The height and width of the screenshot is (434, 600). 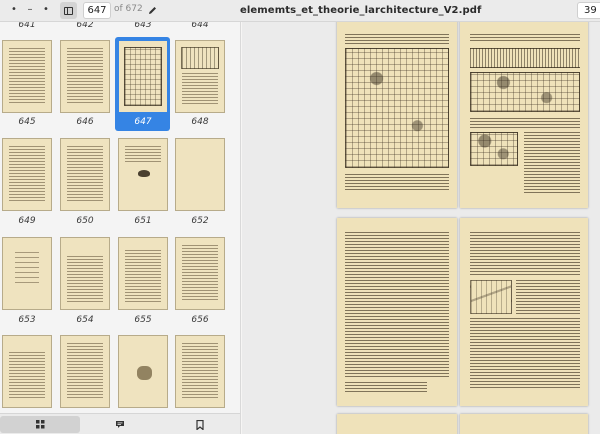 I want to click on thumb-label: 654, so click(x=85, y=320).